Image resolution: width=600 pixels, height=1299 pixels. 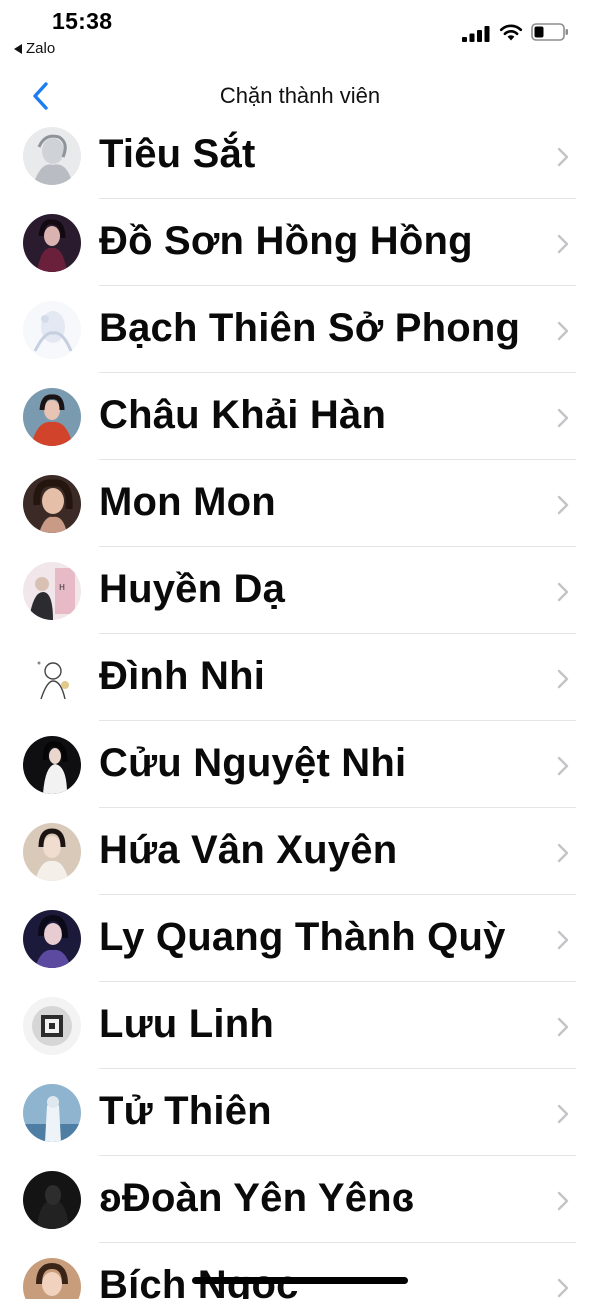 What do you see at coordinates (41, 48) in the screenshot?
I see `back-app-label: Zalo` at bounding box center [41, 48].